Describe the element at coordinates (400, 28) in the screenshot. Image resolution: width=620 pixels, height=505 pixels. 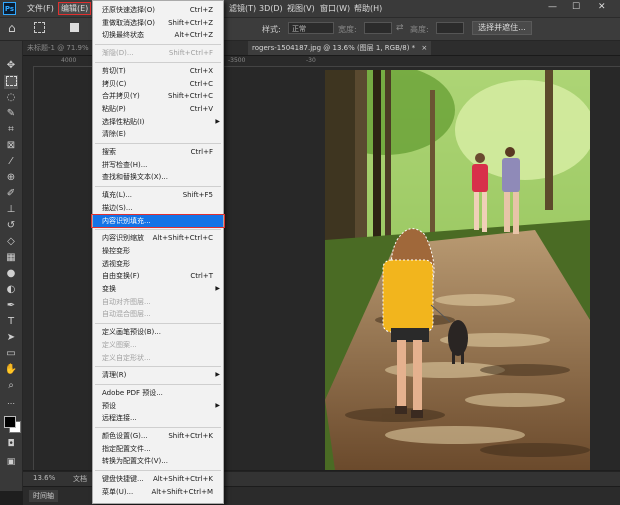
I see `swap-icon: ⇄` at that location.